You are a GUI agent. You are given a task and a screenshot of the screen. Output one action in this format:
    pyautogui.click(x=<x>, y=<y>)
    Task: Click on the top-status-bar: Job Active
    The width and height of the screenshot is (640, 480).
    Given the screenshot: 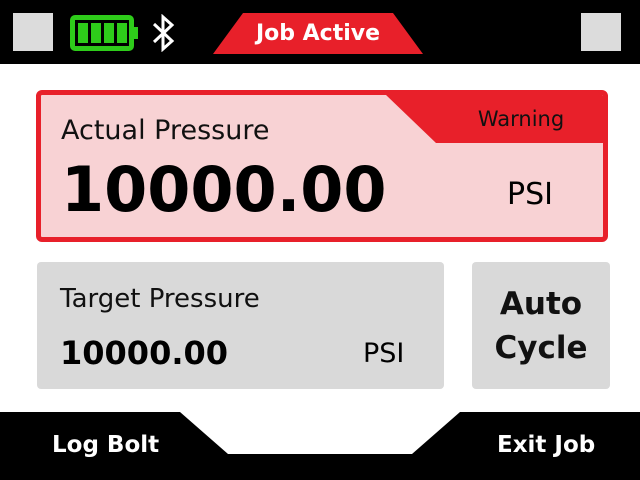 What is the action you would take?
    pyautogui.click(x=320, y=32)
    